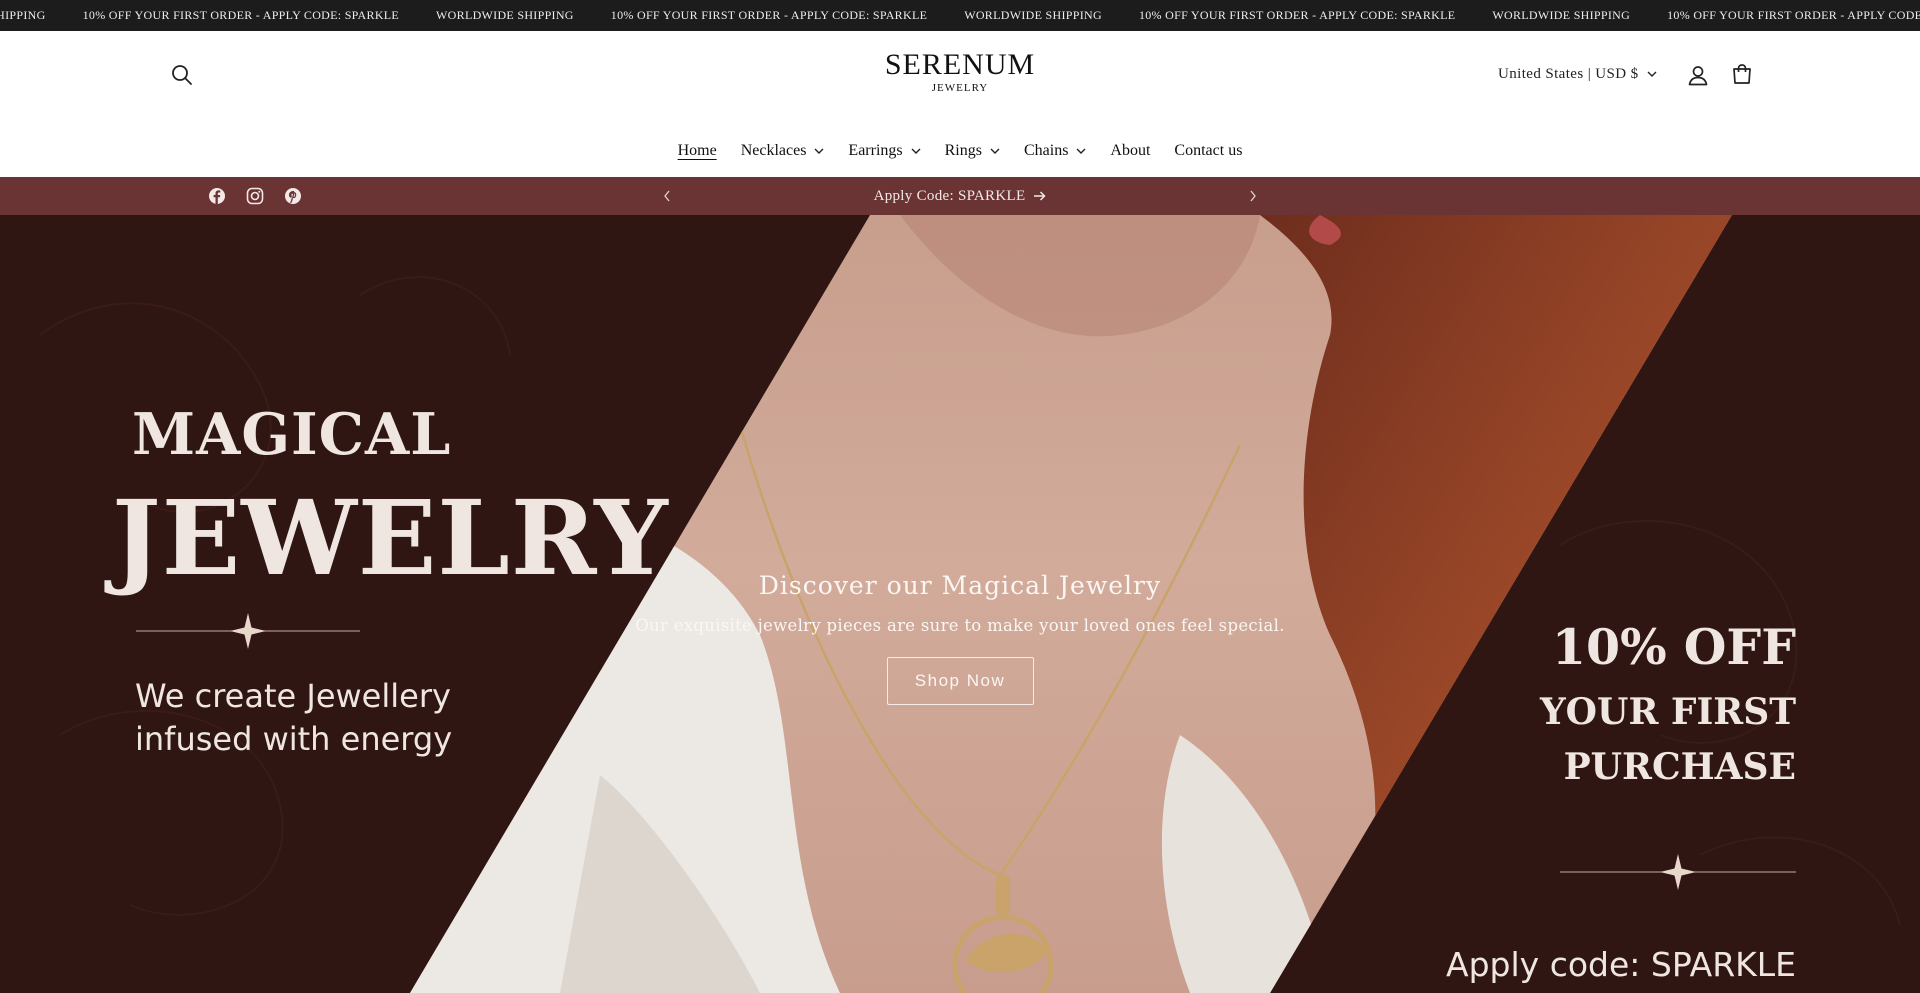 This screenshot has width=1920, height=993. I want to click on announcement-prev-button, so click(667, 196).